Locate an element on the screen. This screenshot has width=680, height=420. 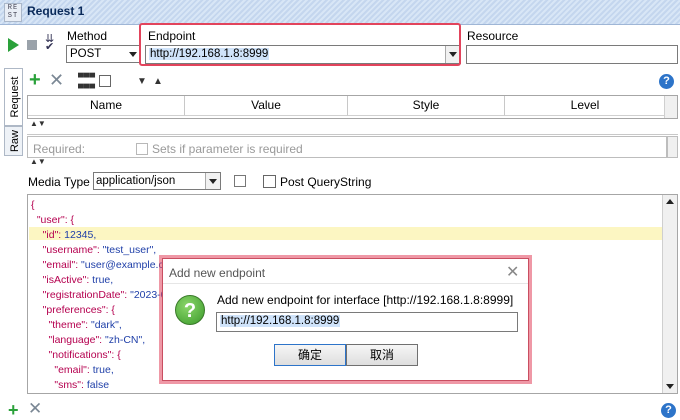
dialog-title: Add new endpoint is located at coordinates (217, 273).